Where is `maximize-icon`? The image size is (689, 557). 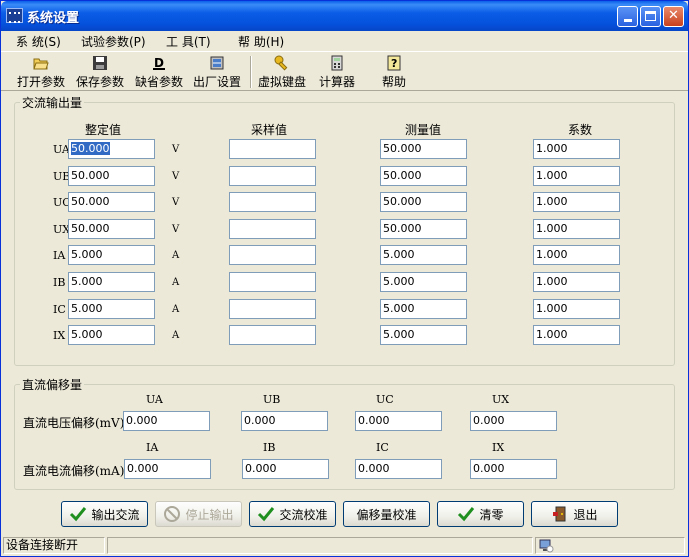
maximize-icon is located at coordinates (650, 16).